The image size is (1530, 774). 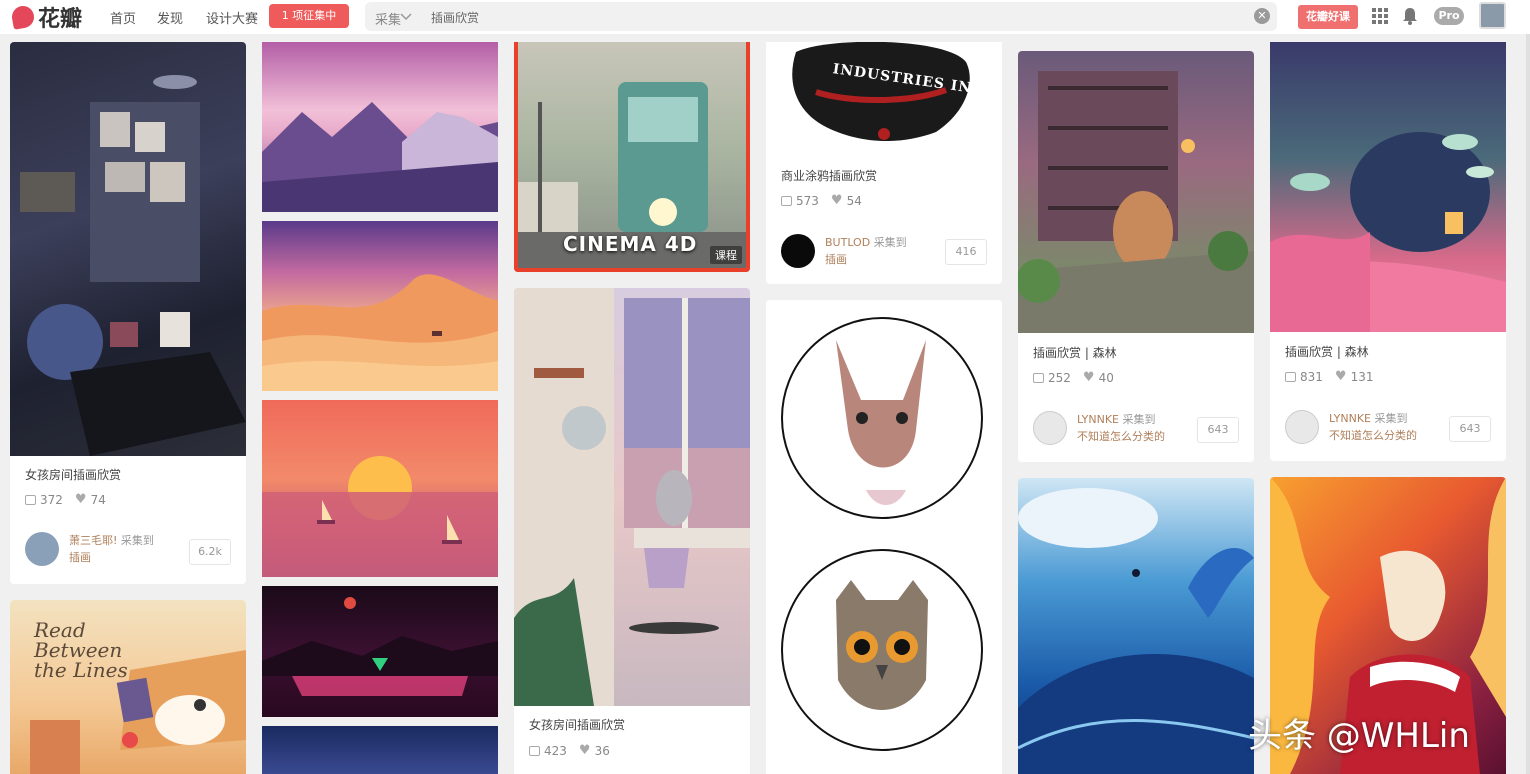 What do you see at coordinates (1410, 16) in the screenshot?
I see `bell-icon` at bounding box center [1410, 16].